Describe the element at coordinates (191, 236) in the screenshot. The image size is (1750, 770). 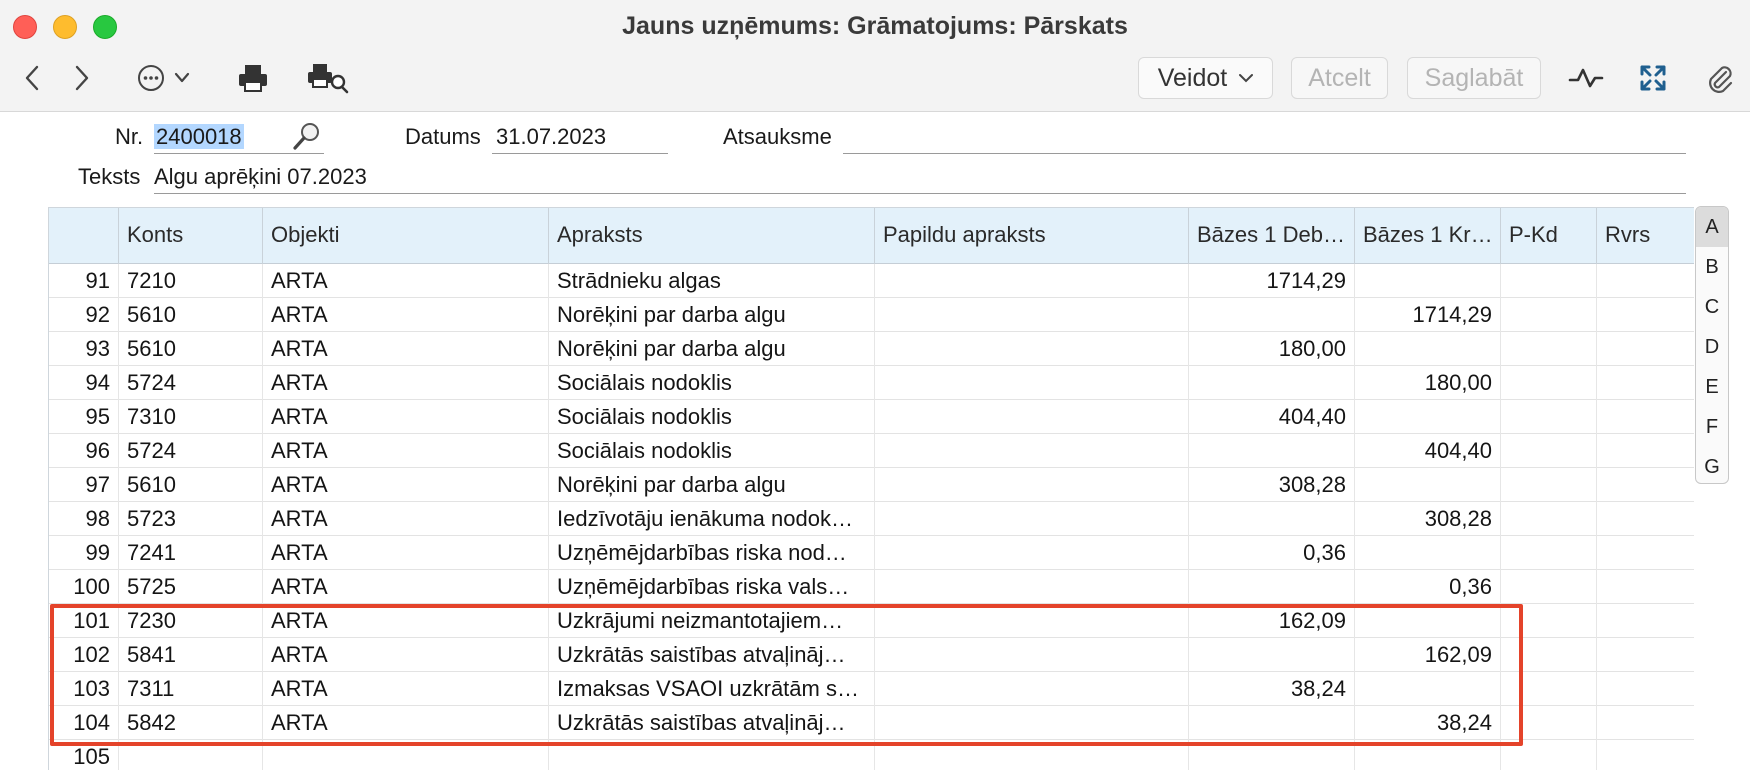
I see `column-header-1: Konts` at that location.